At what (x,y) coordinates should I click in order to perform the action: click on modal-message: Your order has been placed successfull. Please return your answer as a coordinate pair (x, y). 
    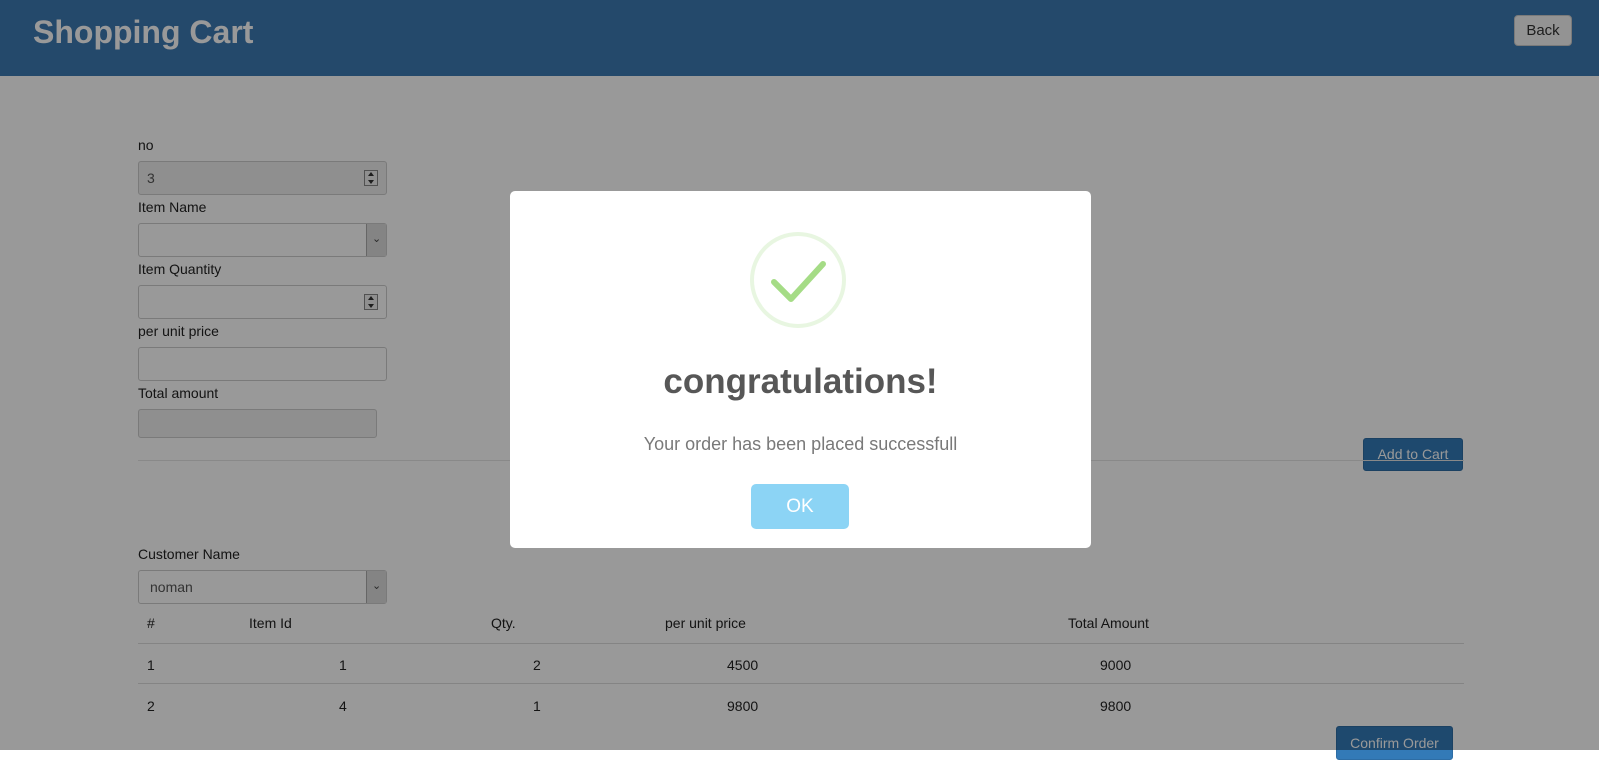
    Looking at the image, I should click on (800, 444).